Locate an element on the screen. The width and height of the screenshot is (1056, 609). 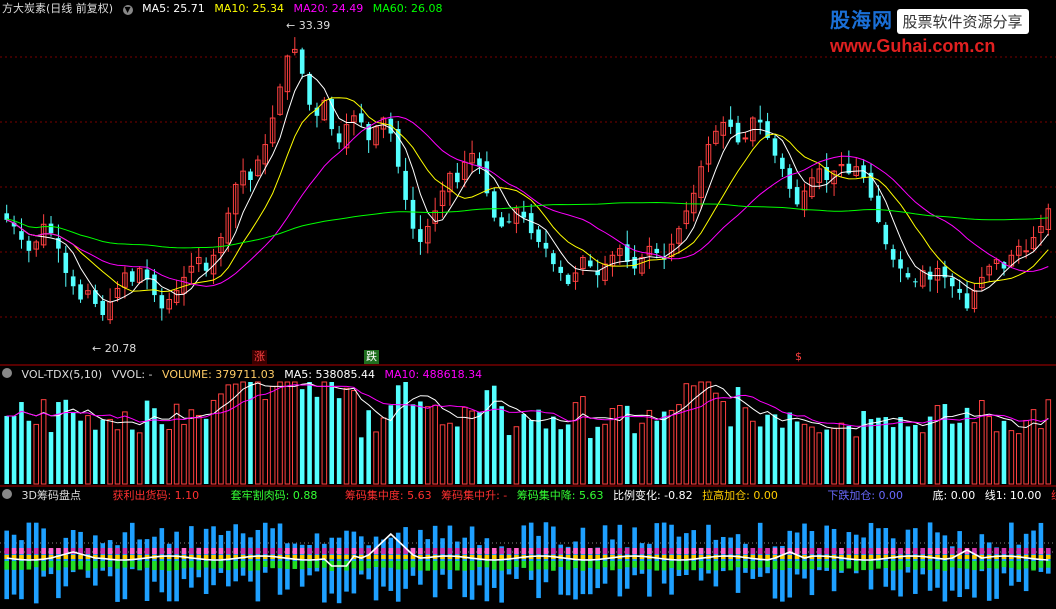
conc-down-label: 筹码集中降: 5.63 is located at coordinates (560, 495).